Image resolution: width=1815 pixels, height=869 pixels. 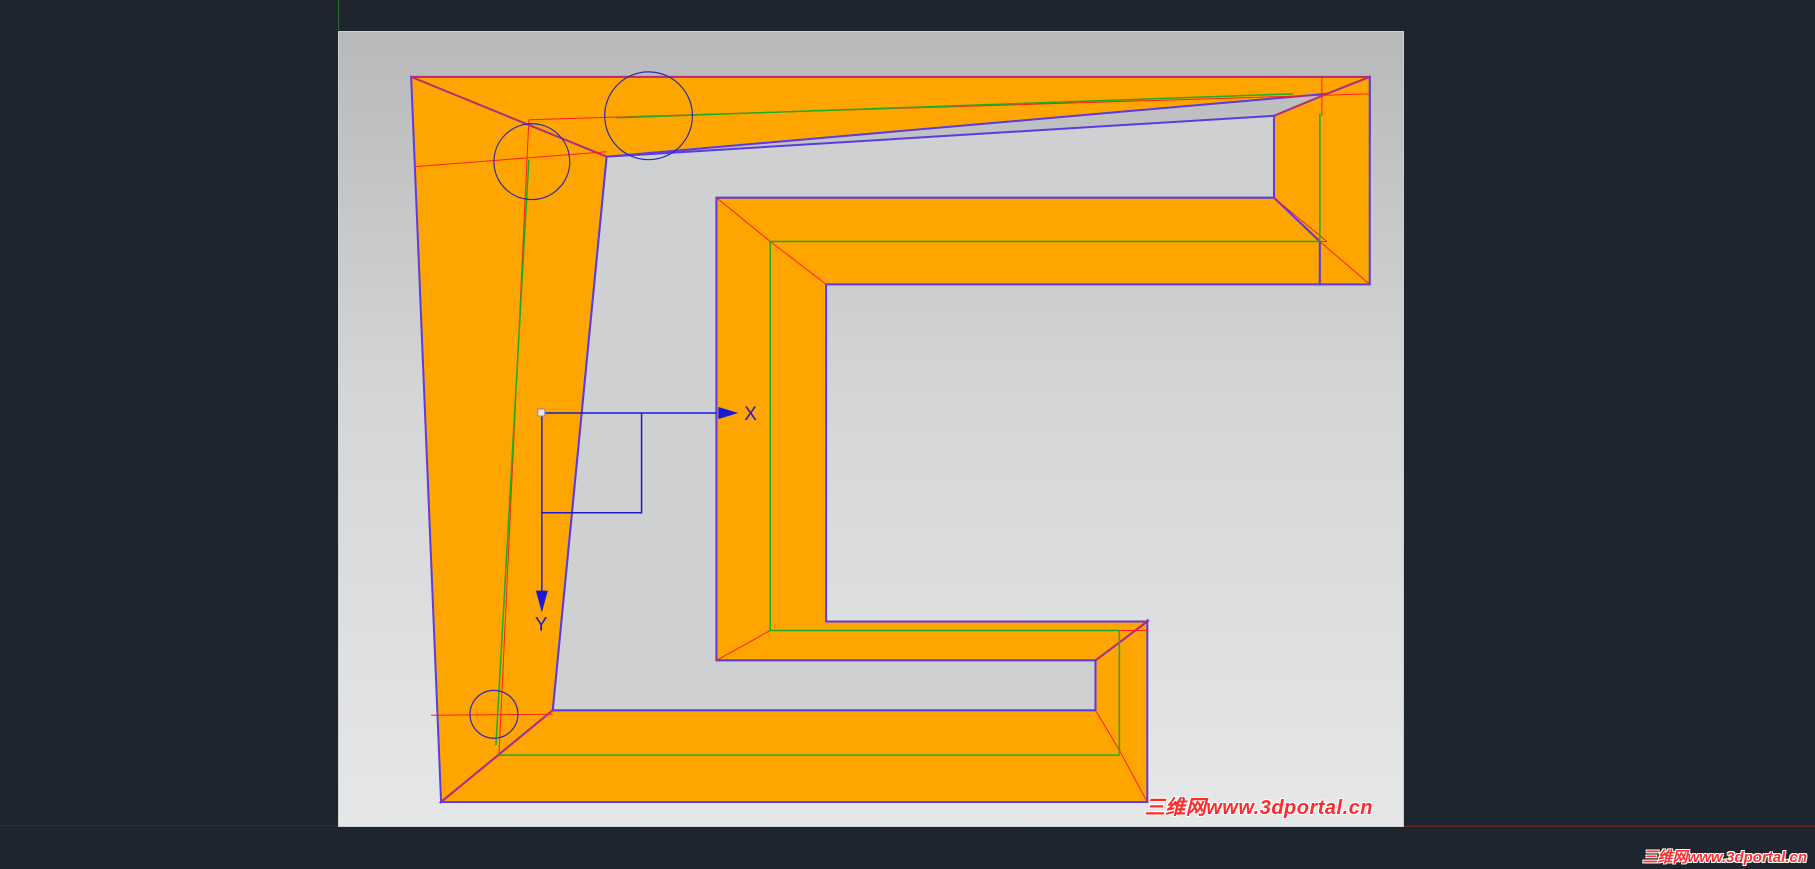 I want to click on corner-watermark: 三维网www.3dportal.cn, so click(x=1724, y=857).